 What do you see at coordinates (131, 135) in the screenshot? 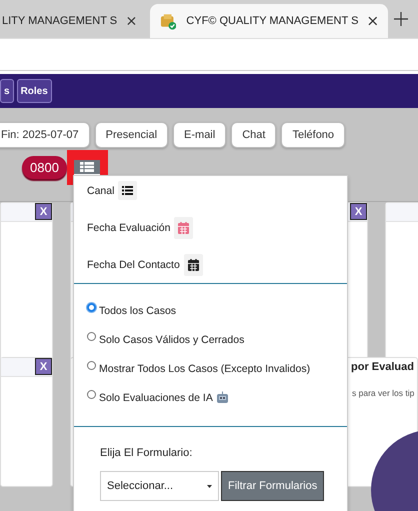
I see `filter-button: Presencial` at bounding box center [131, 135].